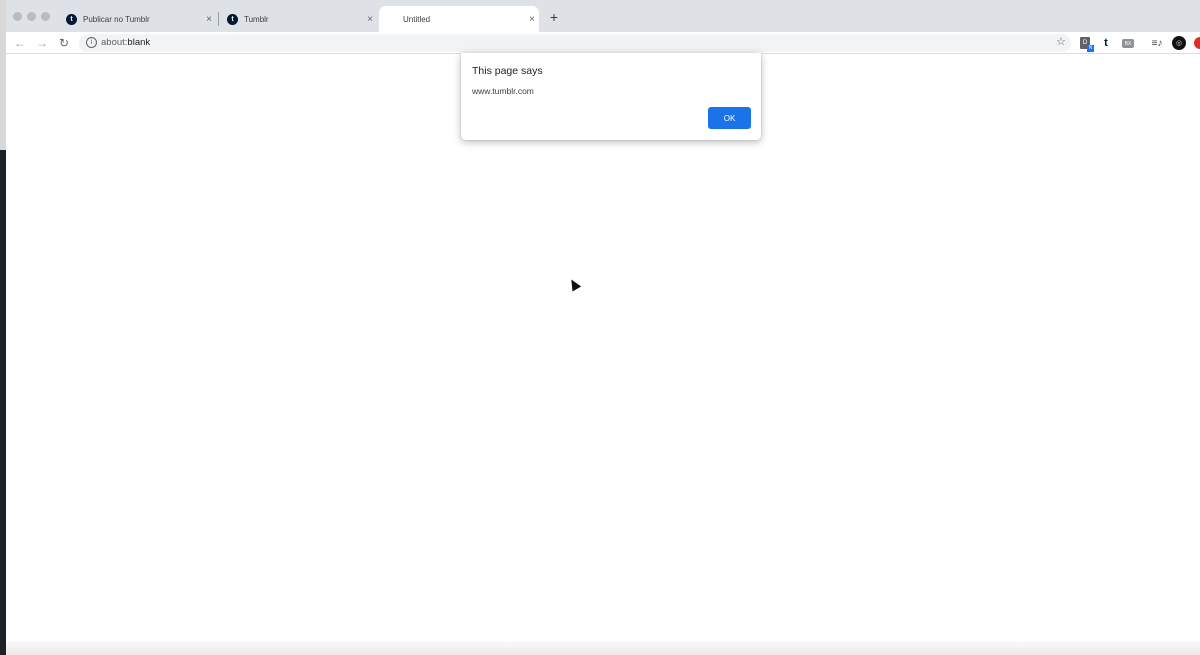 The height and width of the screenshot is (655, 1200). Describe the element at coordinates (1090, 48) in the screenshot. I see `extension-badge: N` at that location.